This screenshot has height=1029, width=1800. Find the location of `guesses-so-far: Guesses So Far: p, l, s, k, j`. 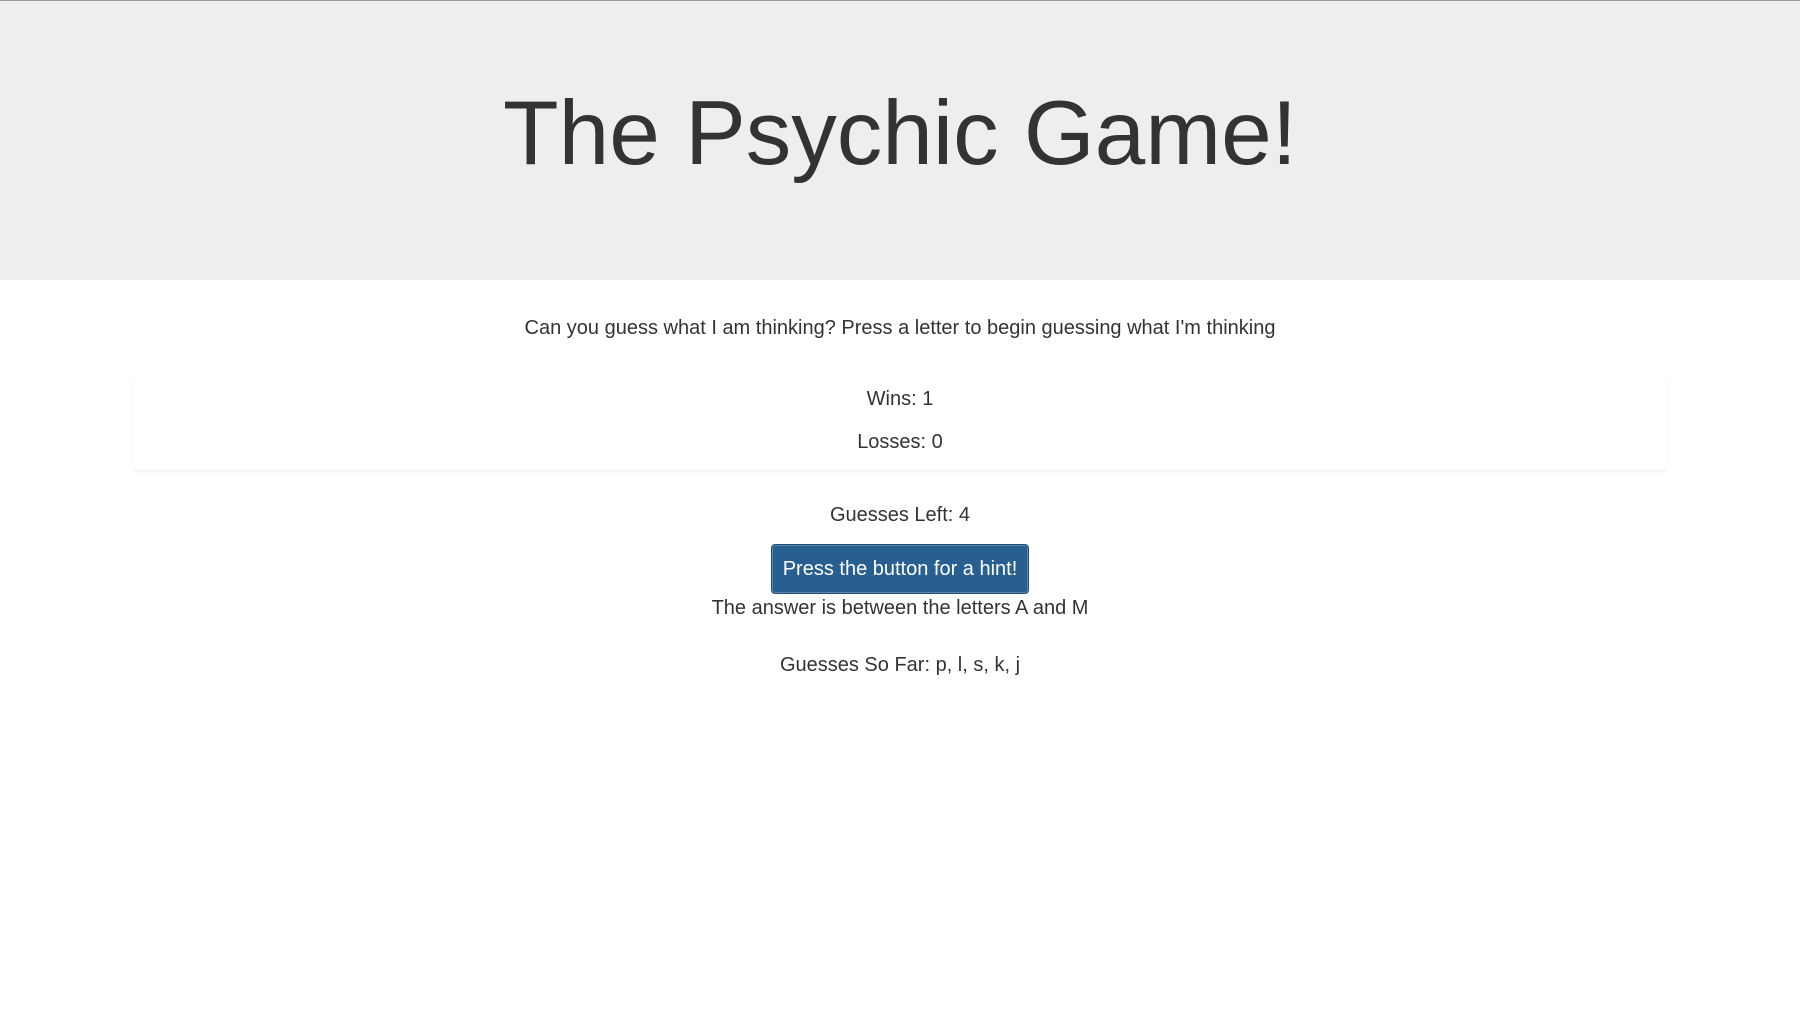

guesses-so-far: Guesses So Far: p, l, s, k, j is located at coordinates (900, 665).